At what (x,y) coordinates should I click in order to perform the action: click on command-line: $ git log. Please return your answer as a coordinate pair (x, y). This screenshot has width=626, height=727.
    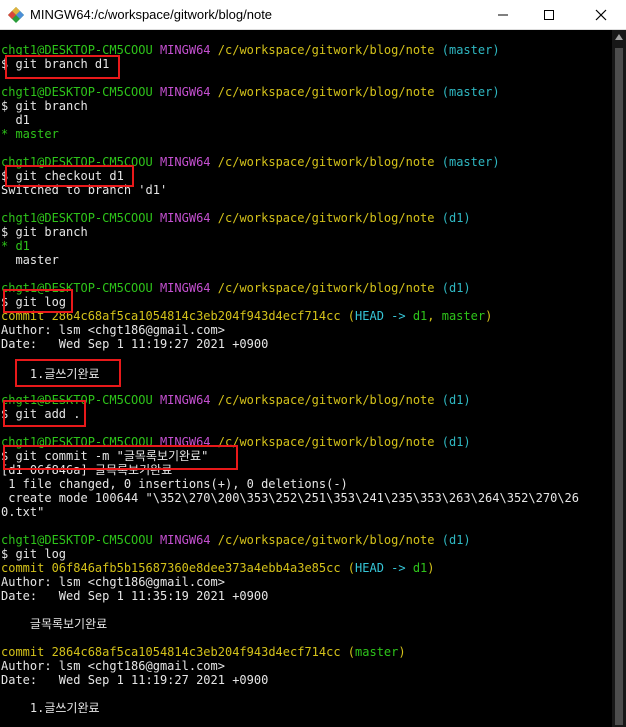
    Looking at the image, I should click on (34, 554).